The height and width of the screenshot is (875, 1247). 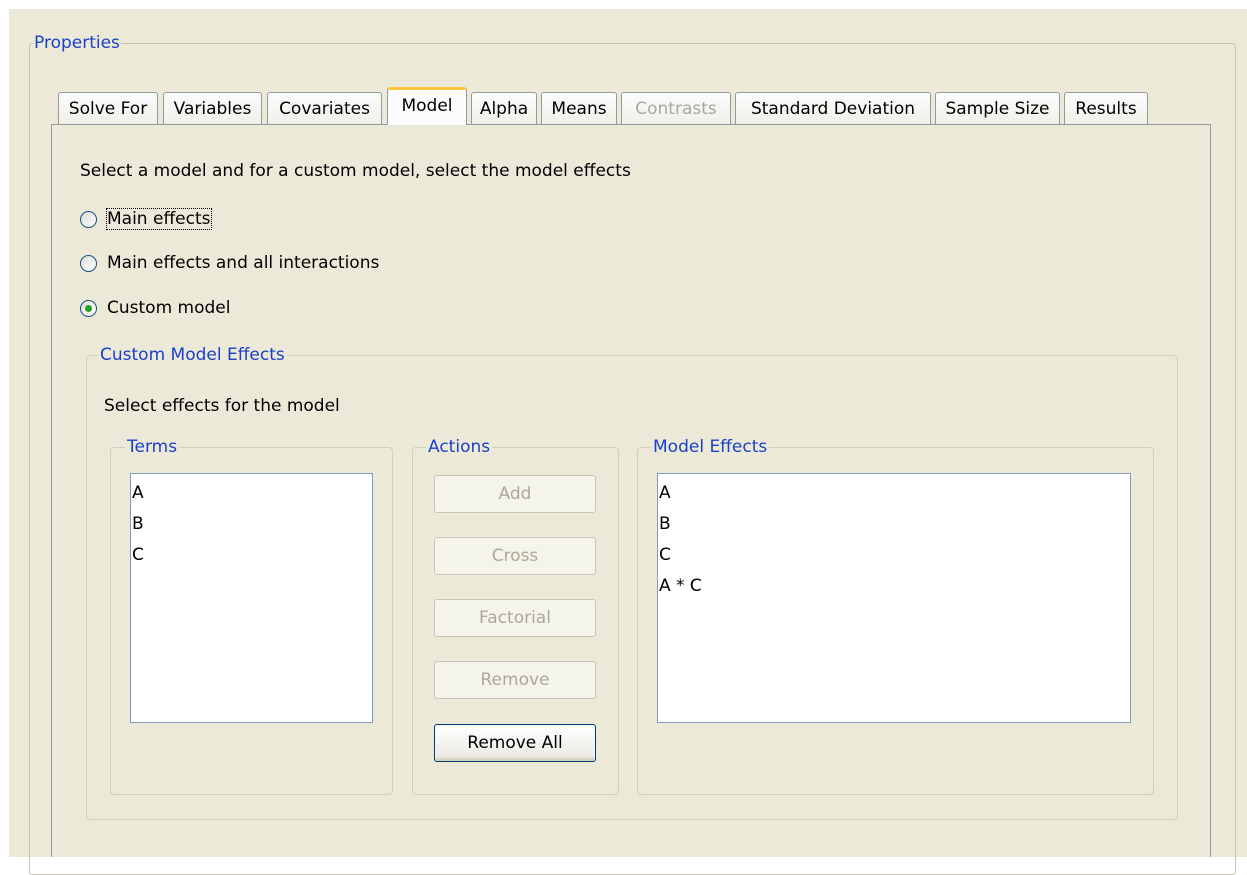 I want to click on remove-all-button: Remove All, so click(x=515, y=743).